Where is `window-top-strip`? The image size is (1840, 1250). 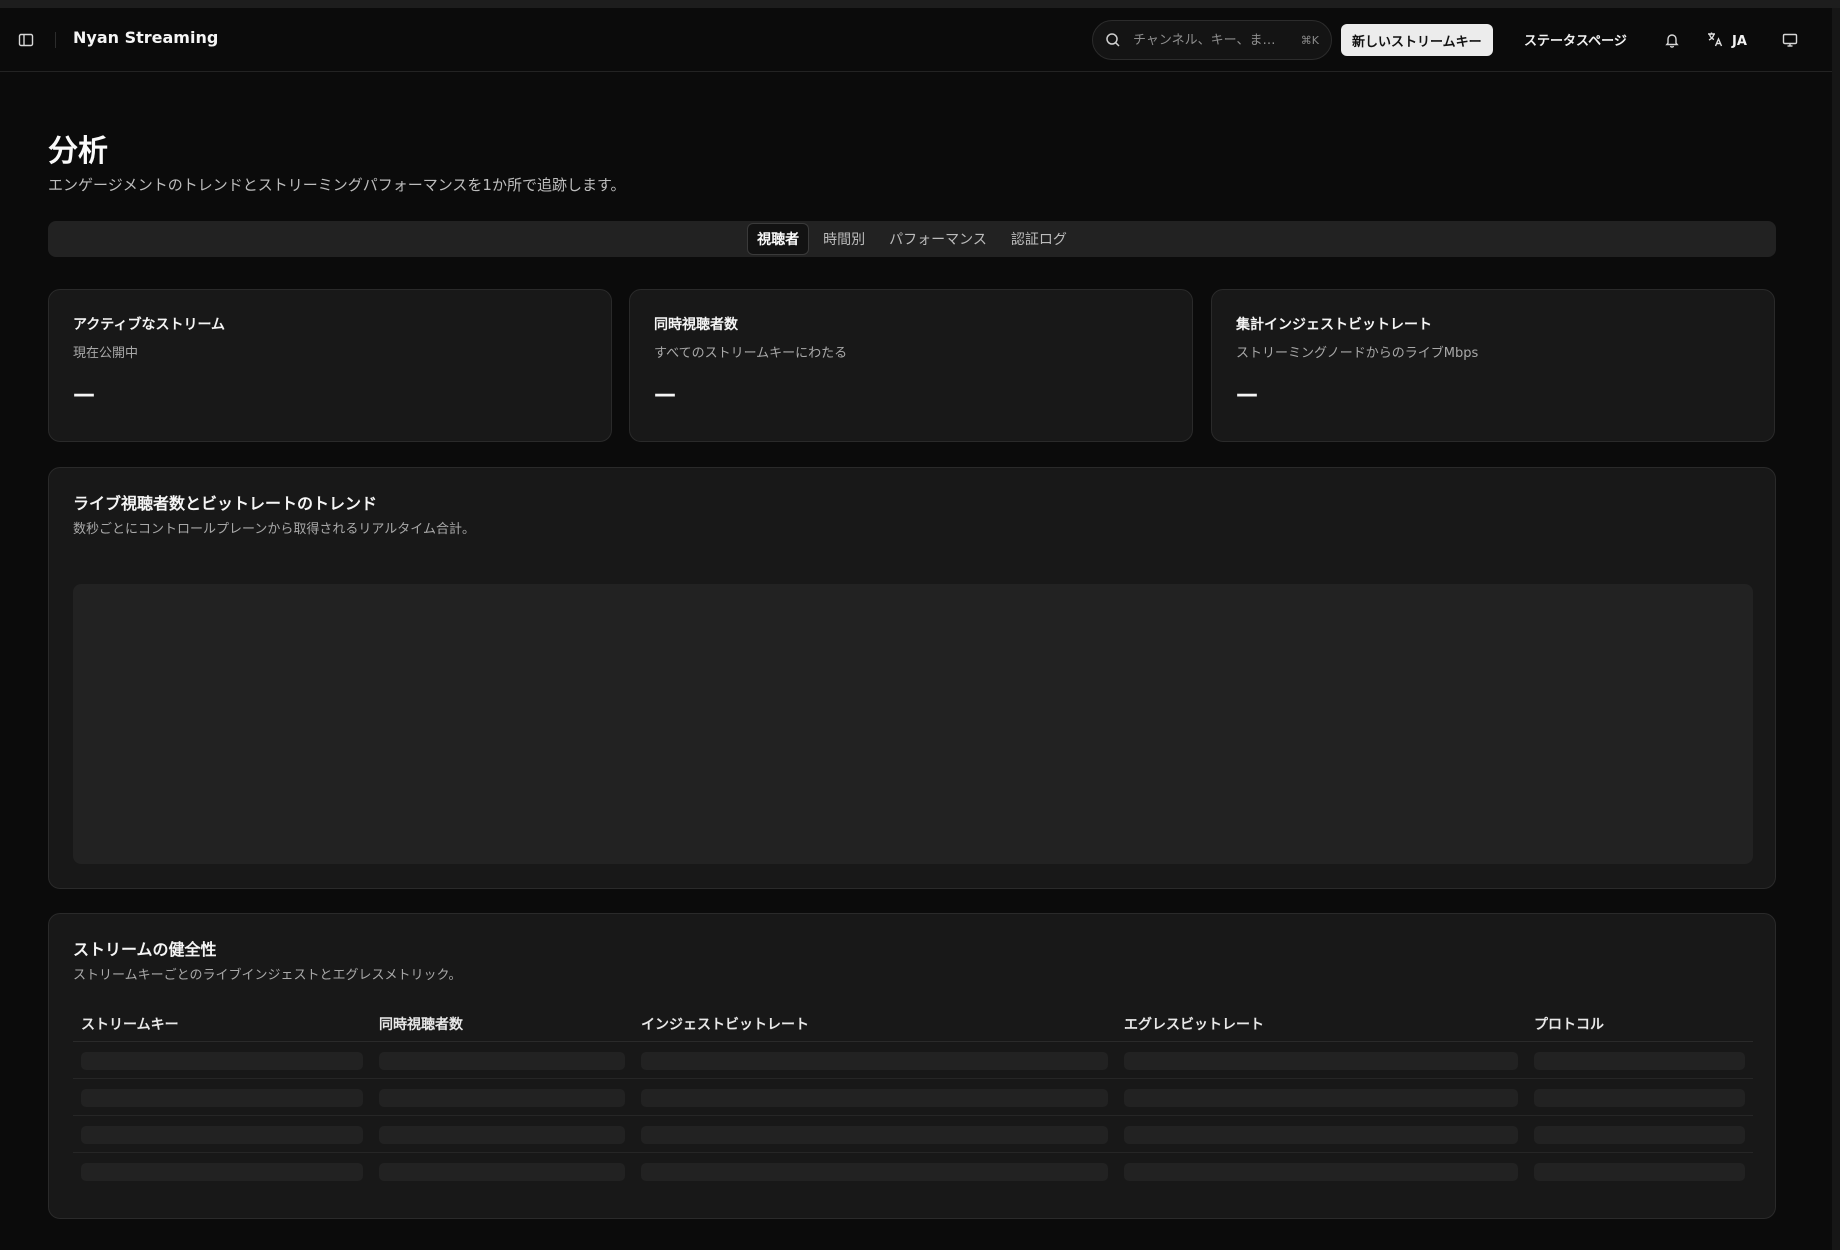
window-top-strip is located at coordinates (920, 4).